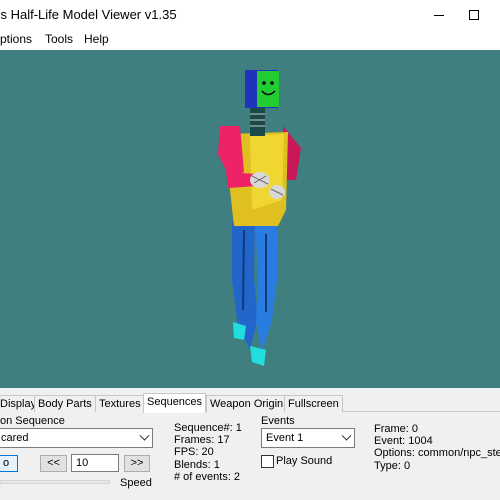 The width and height of the screenshot is (500, 500). I want to click on model-left-hand, so click(260, 180).